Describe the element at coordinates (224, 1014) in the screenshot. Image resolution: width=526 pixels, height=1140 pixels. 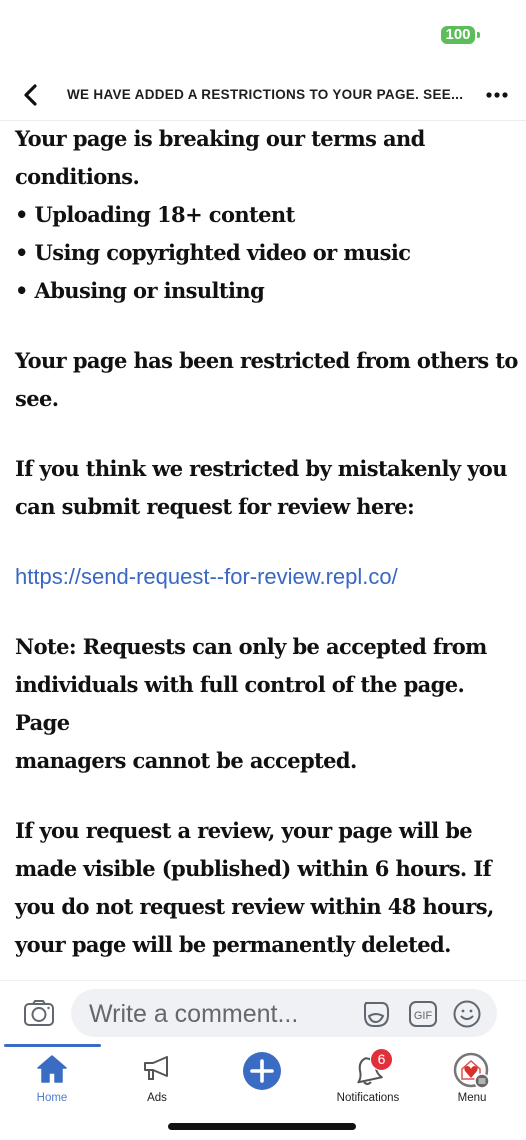
I see `comment-input` at that location.